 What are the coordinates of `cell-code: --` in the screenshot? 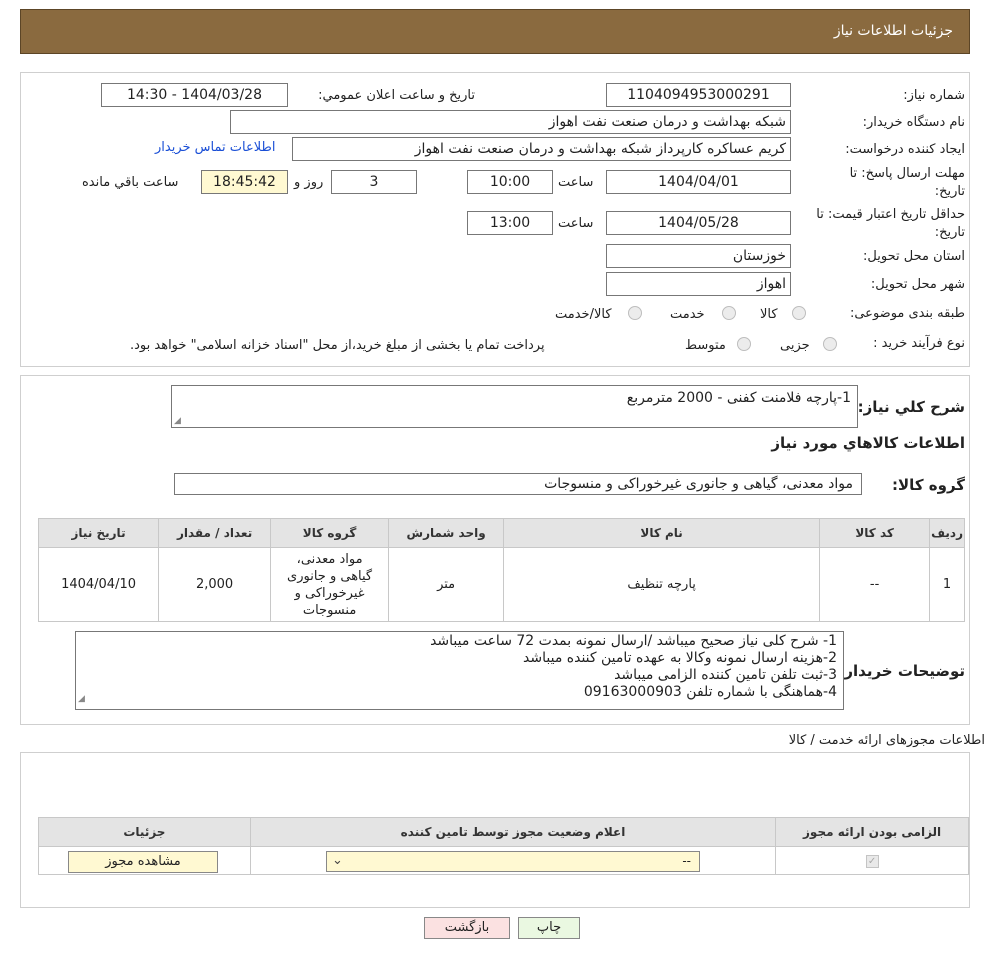 It's located at (875, 584).